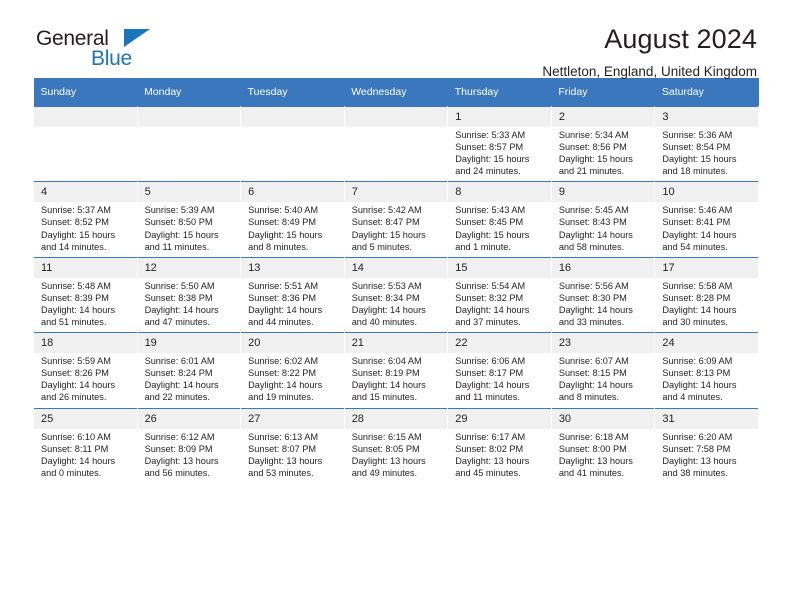 The image size is (792, 612). What do you see at coordinates (593, 436) in the screenshot?
I see `sunrise-text: Sunrise: 6:18 AM` at bounding box center [593, 436].